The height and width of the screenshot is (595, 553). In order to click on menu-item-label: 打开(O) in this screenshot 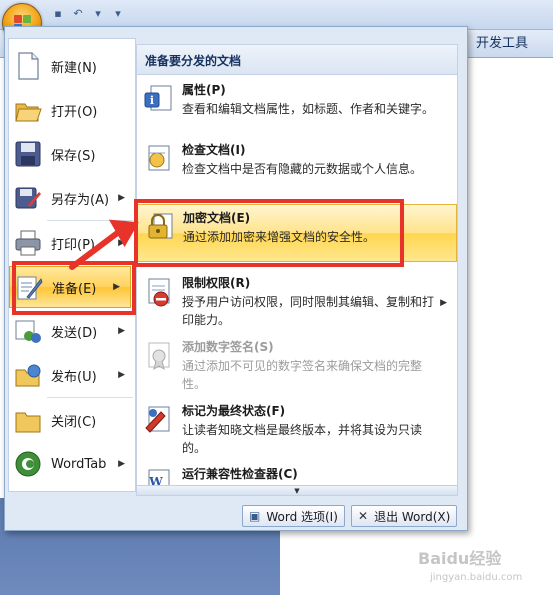, I will do `click(74, 112)`.